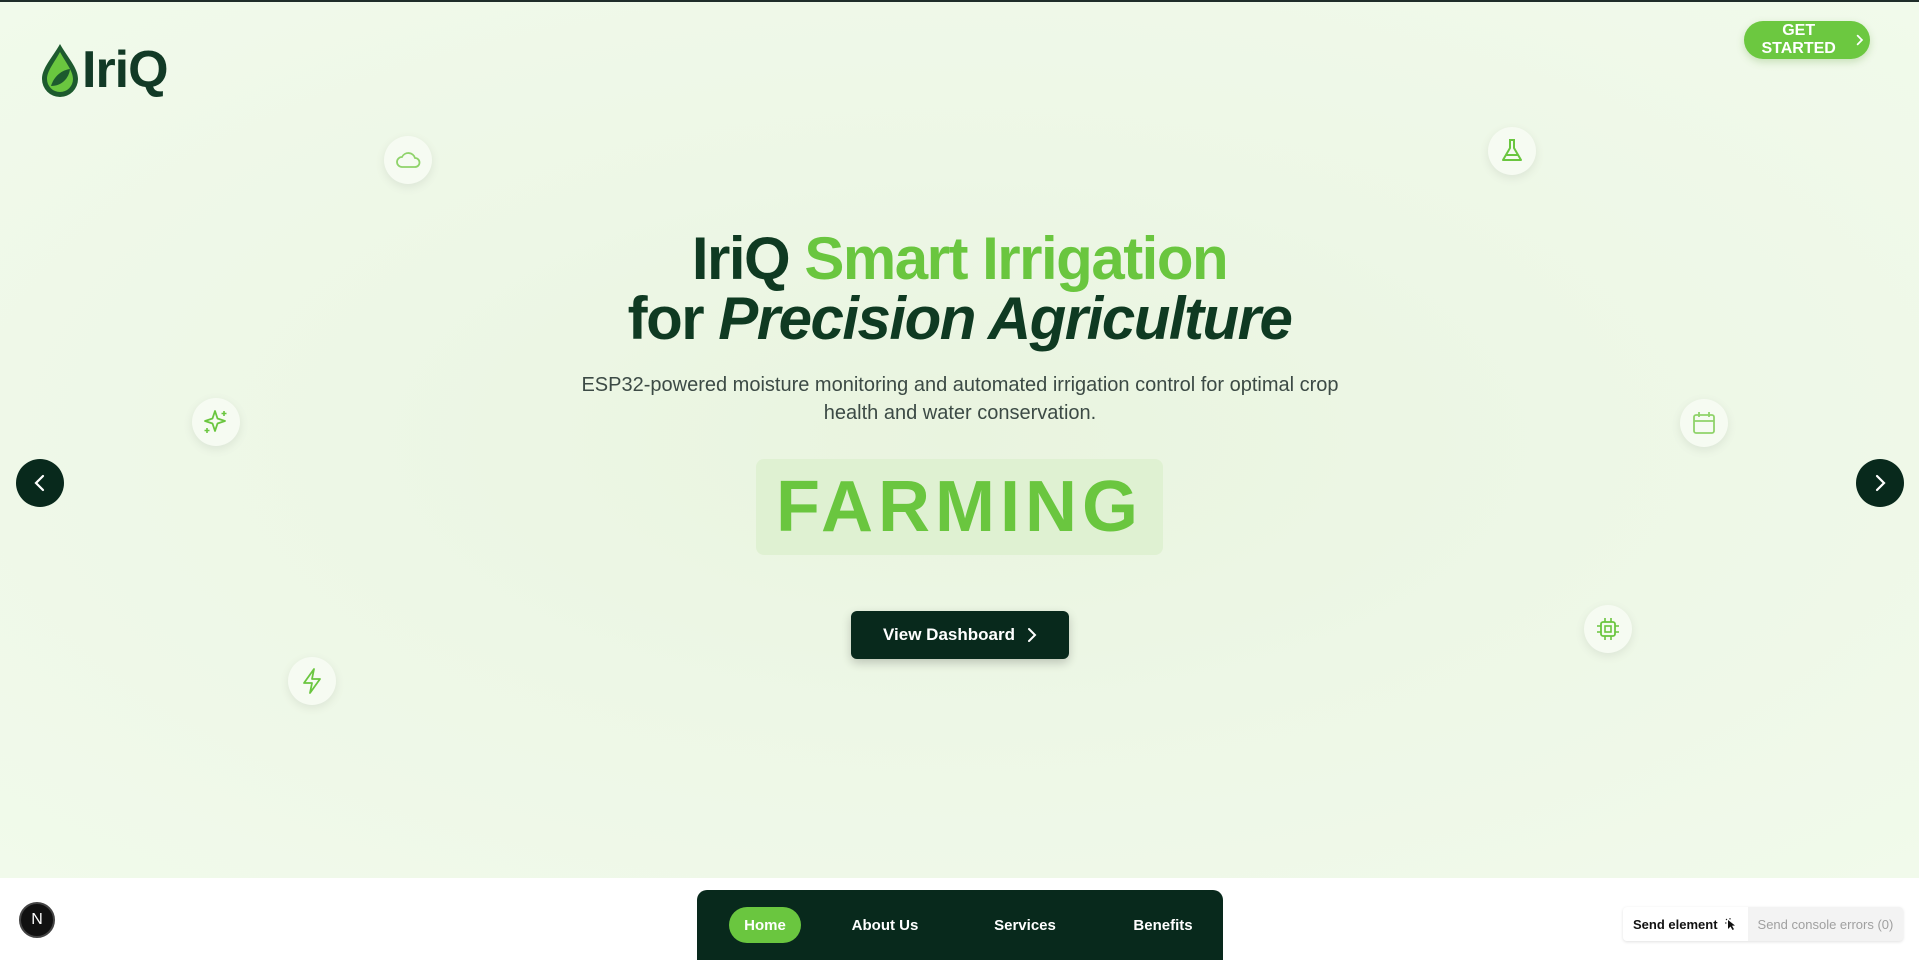 Image resolution: width=1919 pixels, height=960 pixels. What do you see at coordinates (673, 318) in the screenshot?
I see `hero-title-for: for` at bounding box center [673, 318].